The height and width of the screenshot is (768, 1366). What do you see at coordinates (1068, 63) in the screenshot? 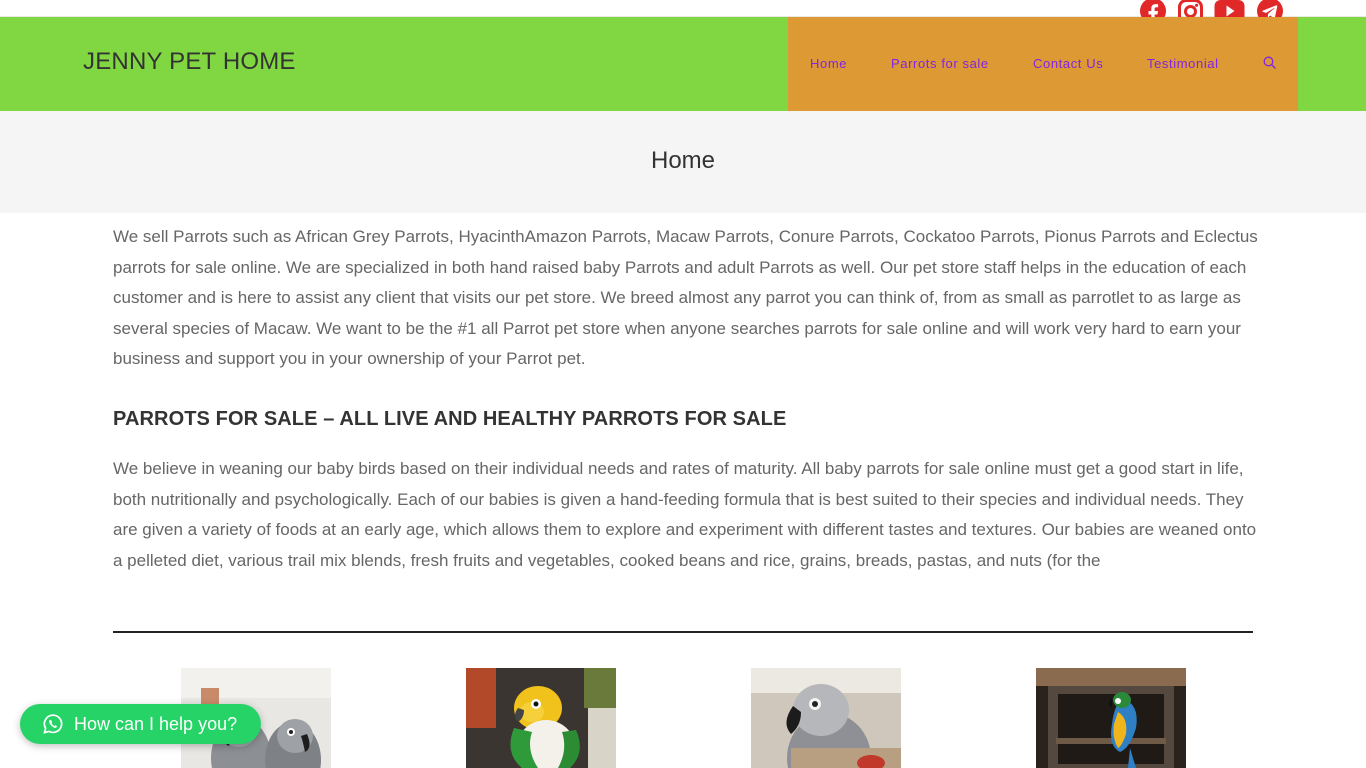
I see `nav-item-contact-us: Contact Us` at bounding box center [1068, 63].